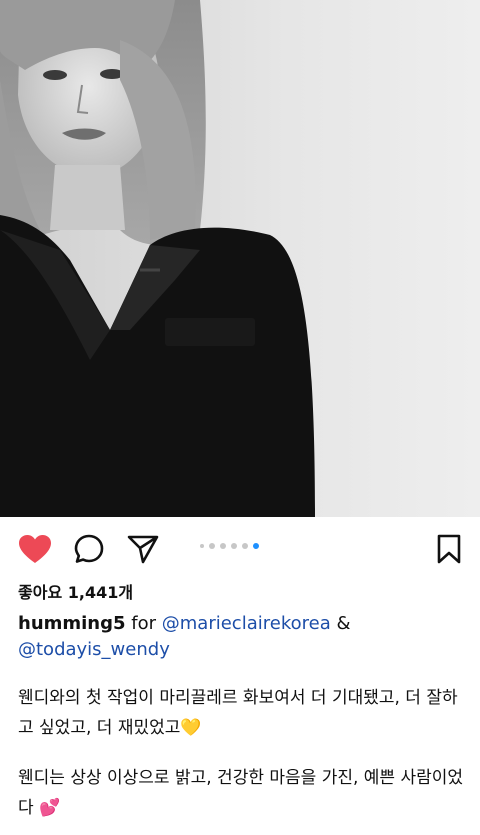 This screenshot has width=480, height=835. Describe the element at coordinates (94, 649) in the screenshot. I see `mention-link: @todayis_wendy` at that location.